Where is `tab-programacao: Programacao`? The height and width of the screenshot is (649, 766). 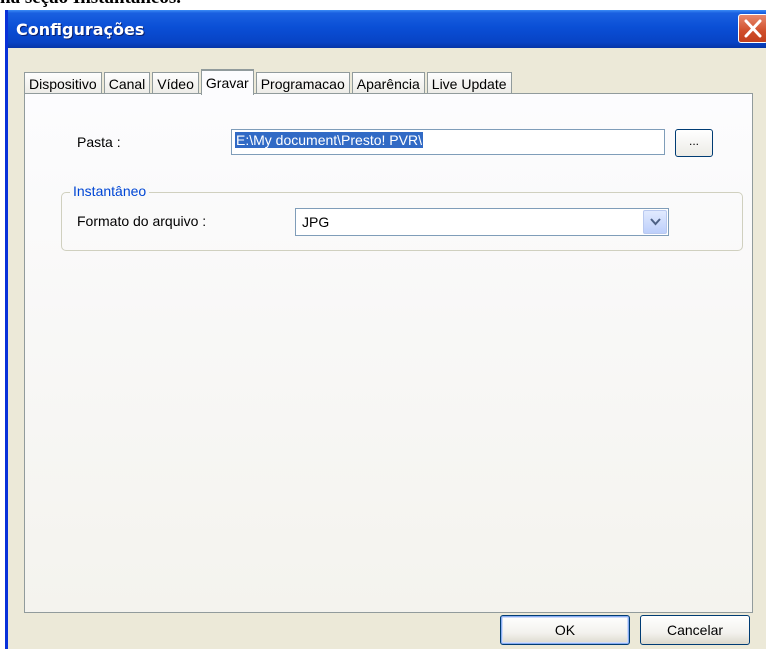 tab-programacao: Programacao is located at coordinates (302, 83).